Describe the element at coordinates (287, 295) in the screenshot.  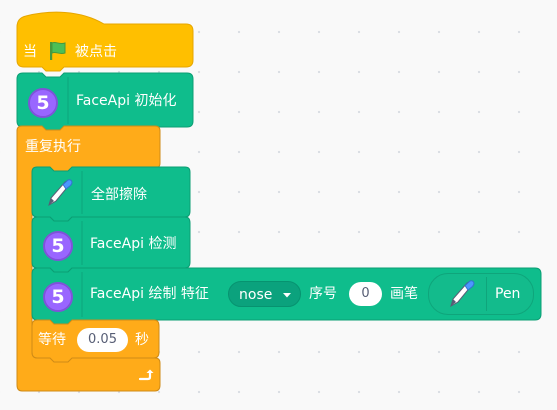
I see `dropdown-arrow-icon` at that location.